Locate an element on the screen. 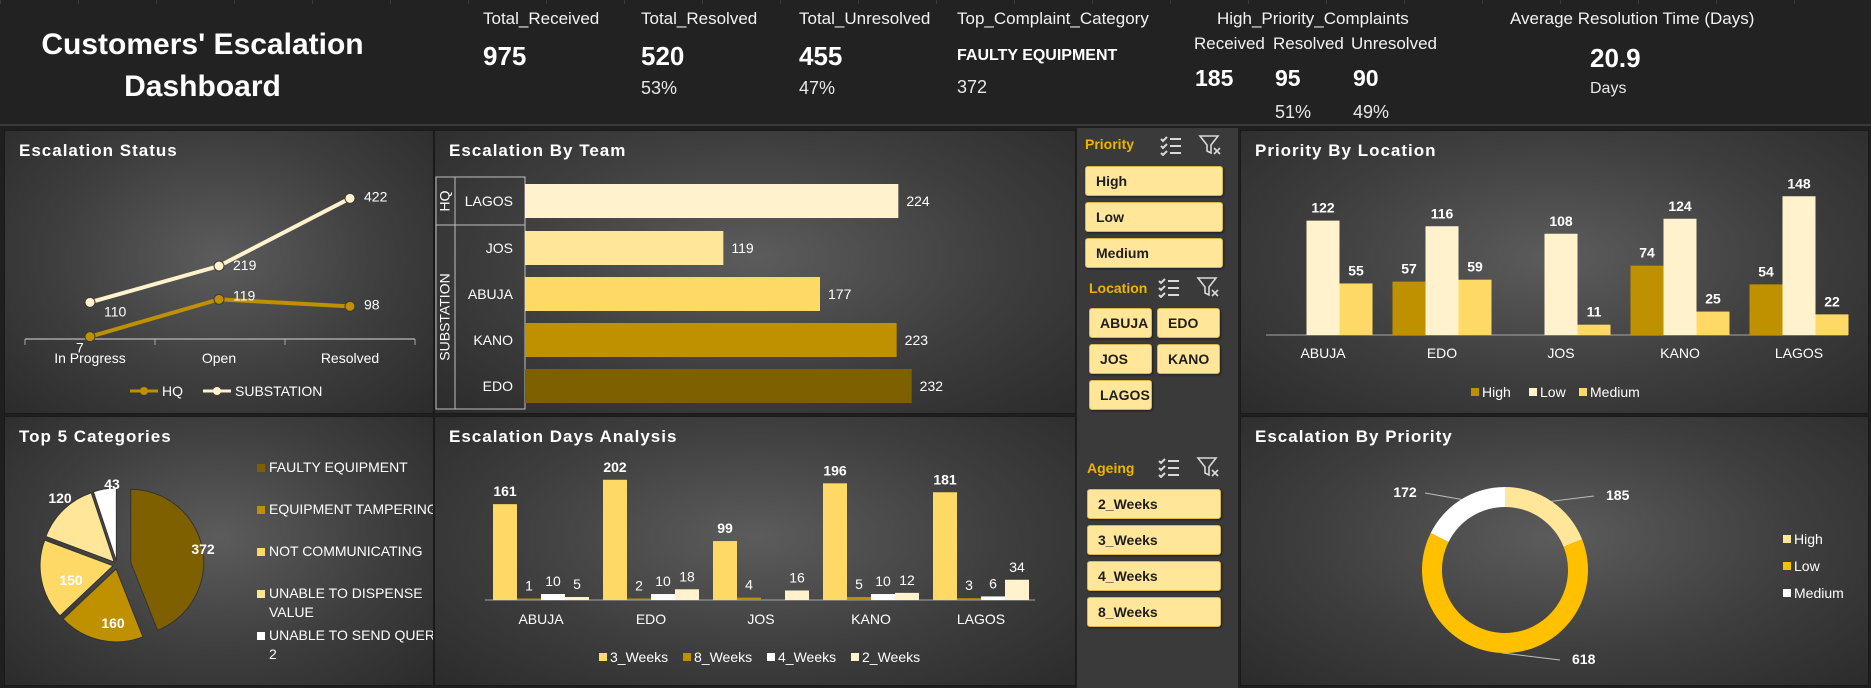  slicer-item-medium: Medium is located at coordinates (1154, 253).